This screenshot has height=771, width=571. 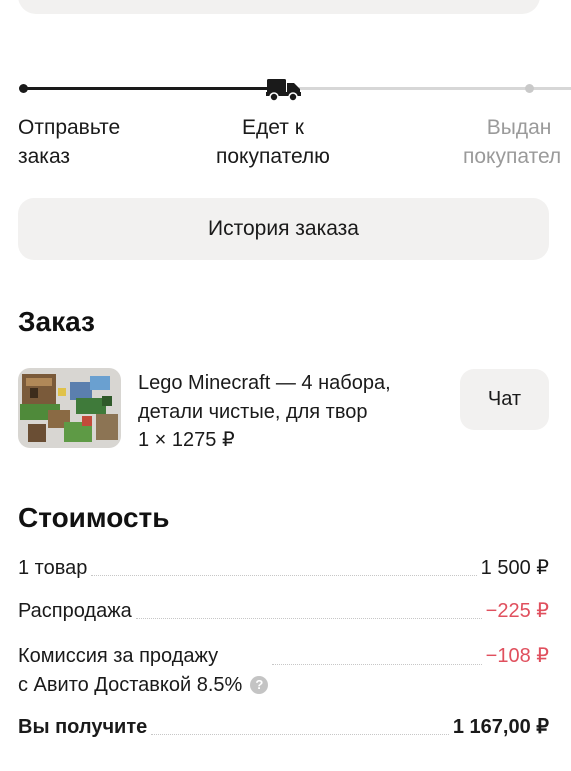 I want to click on product-image, so click(x=69, y=408).